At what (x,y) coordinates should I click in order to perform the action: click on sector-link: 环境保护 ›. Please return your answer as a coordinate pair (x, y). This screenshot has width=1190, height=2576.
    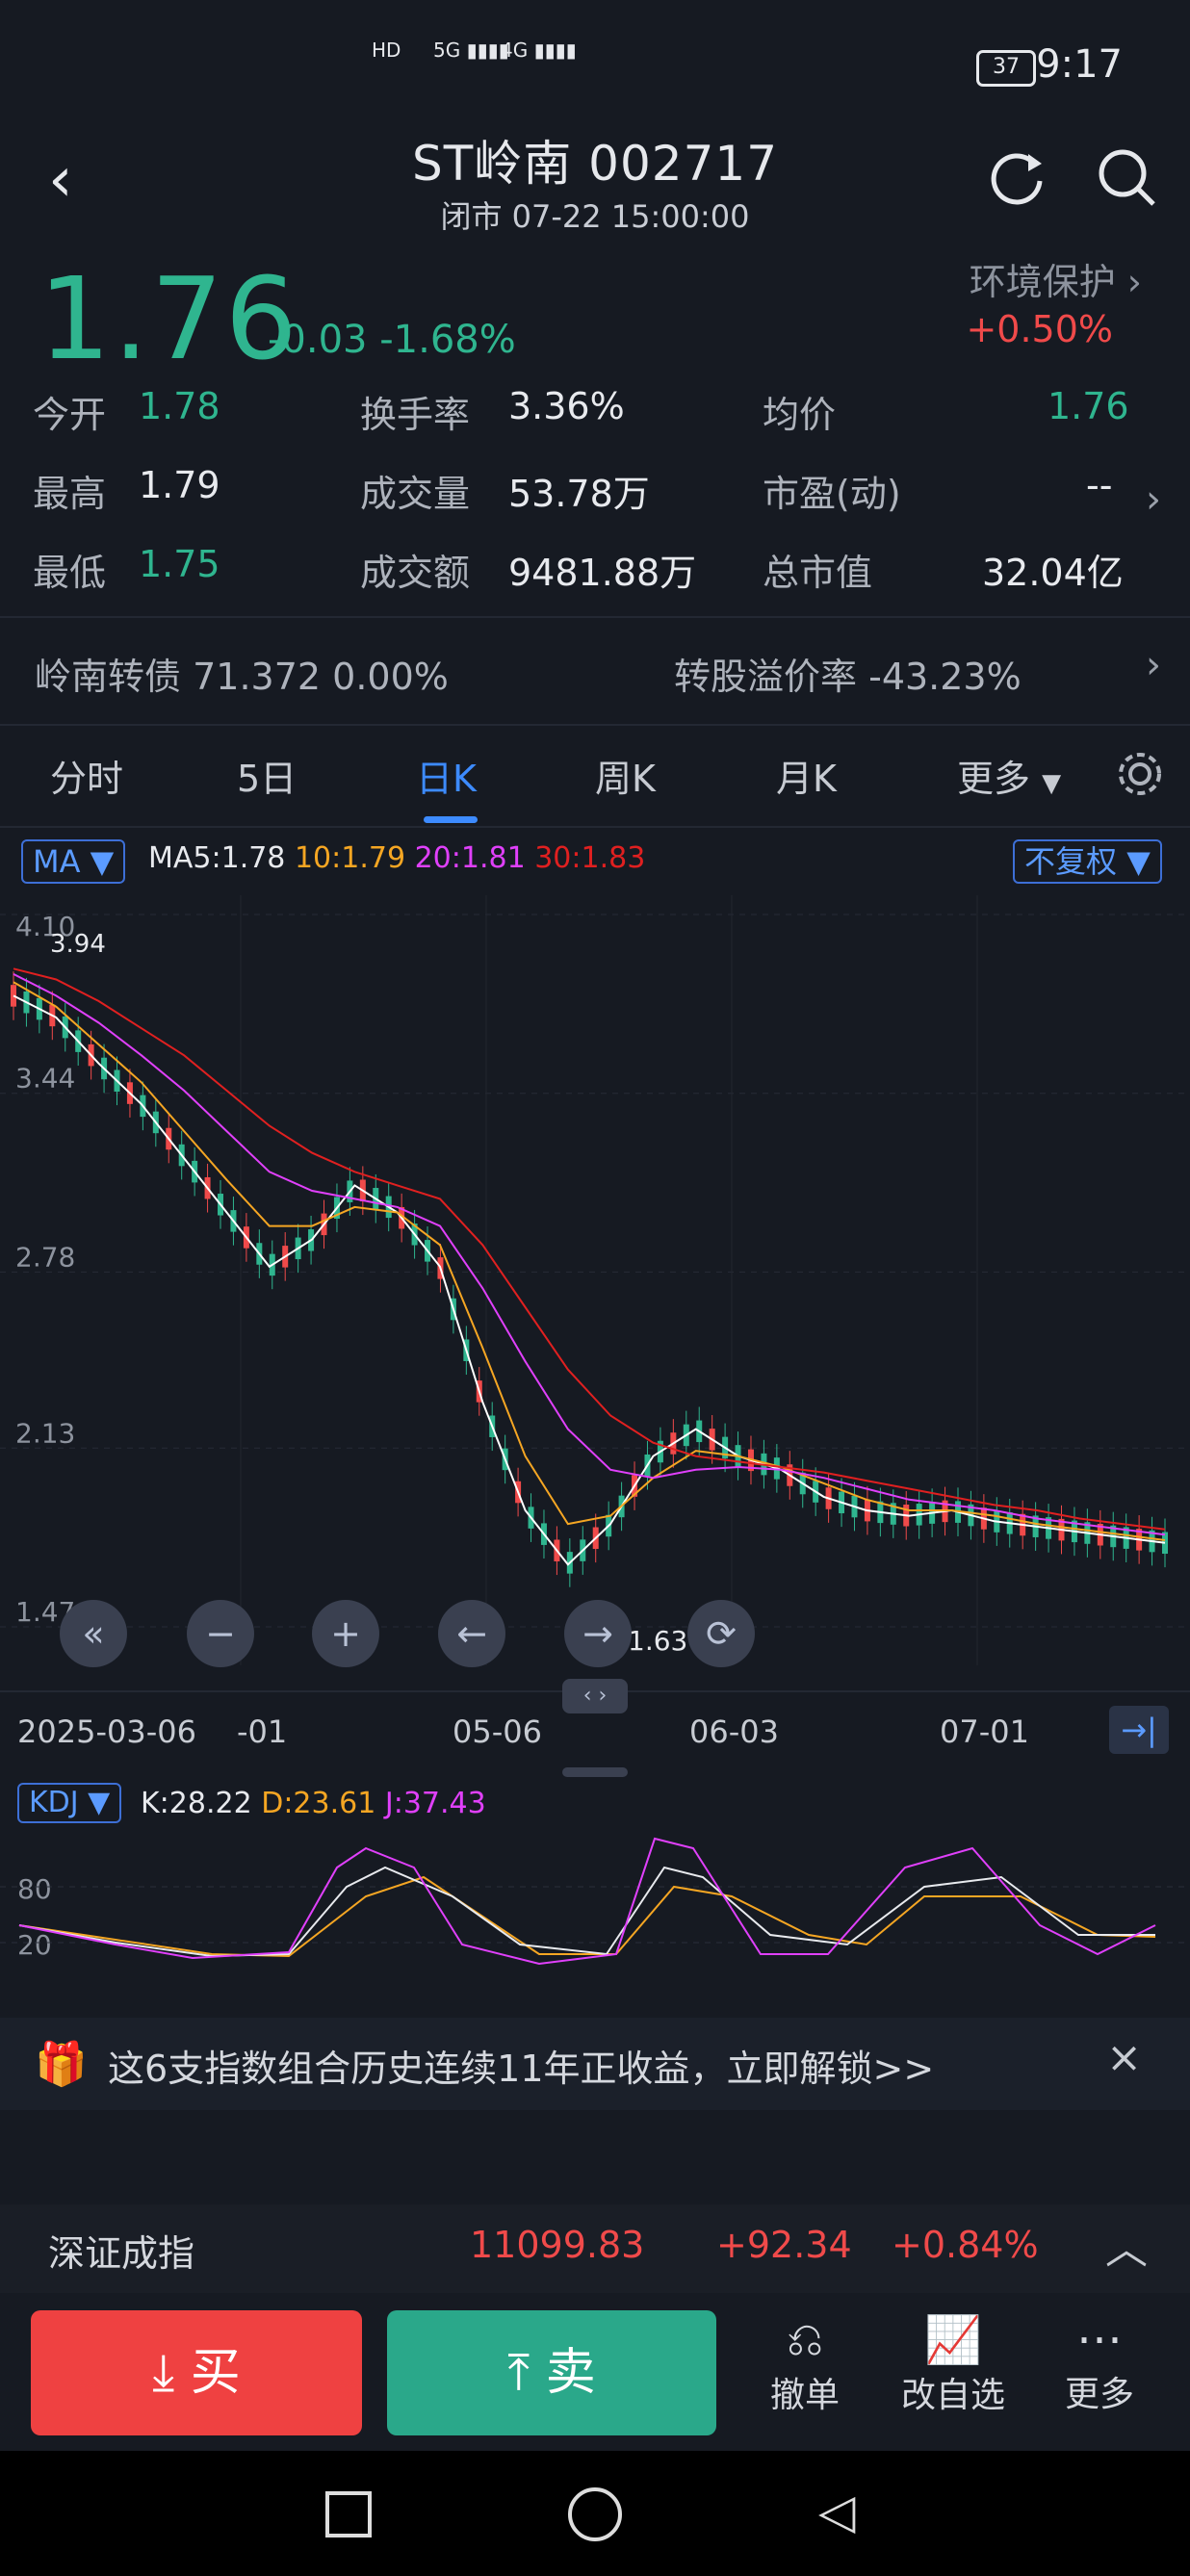
    Looking at the image, I should click on (1056, 279).